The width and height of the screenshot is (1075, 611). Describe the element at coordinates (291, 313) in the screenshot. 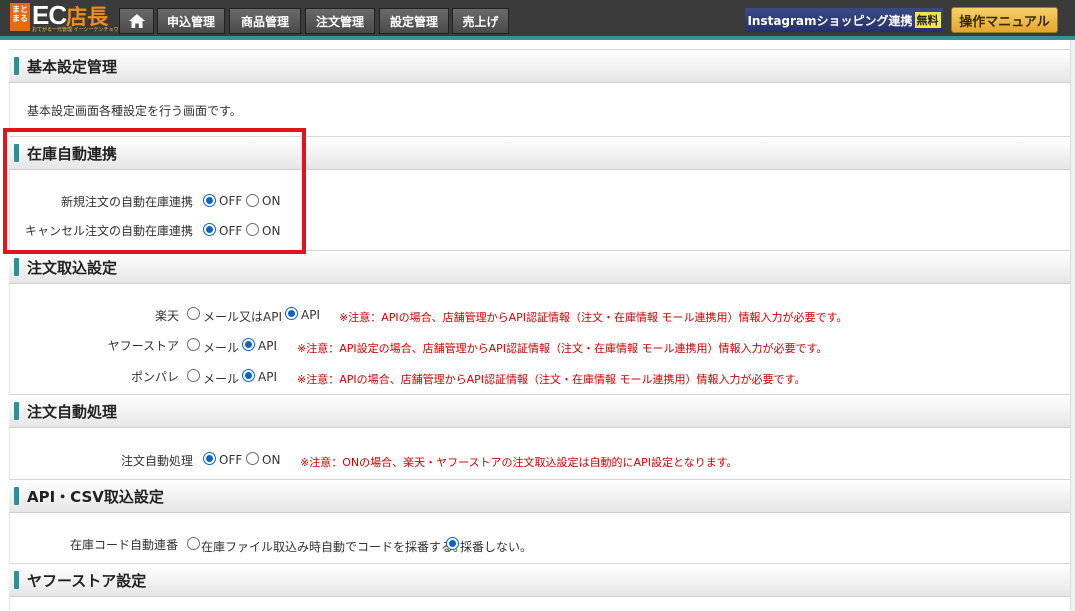

I see `rakuten-api-radio` at that location.